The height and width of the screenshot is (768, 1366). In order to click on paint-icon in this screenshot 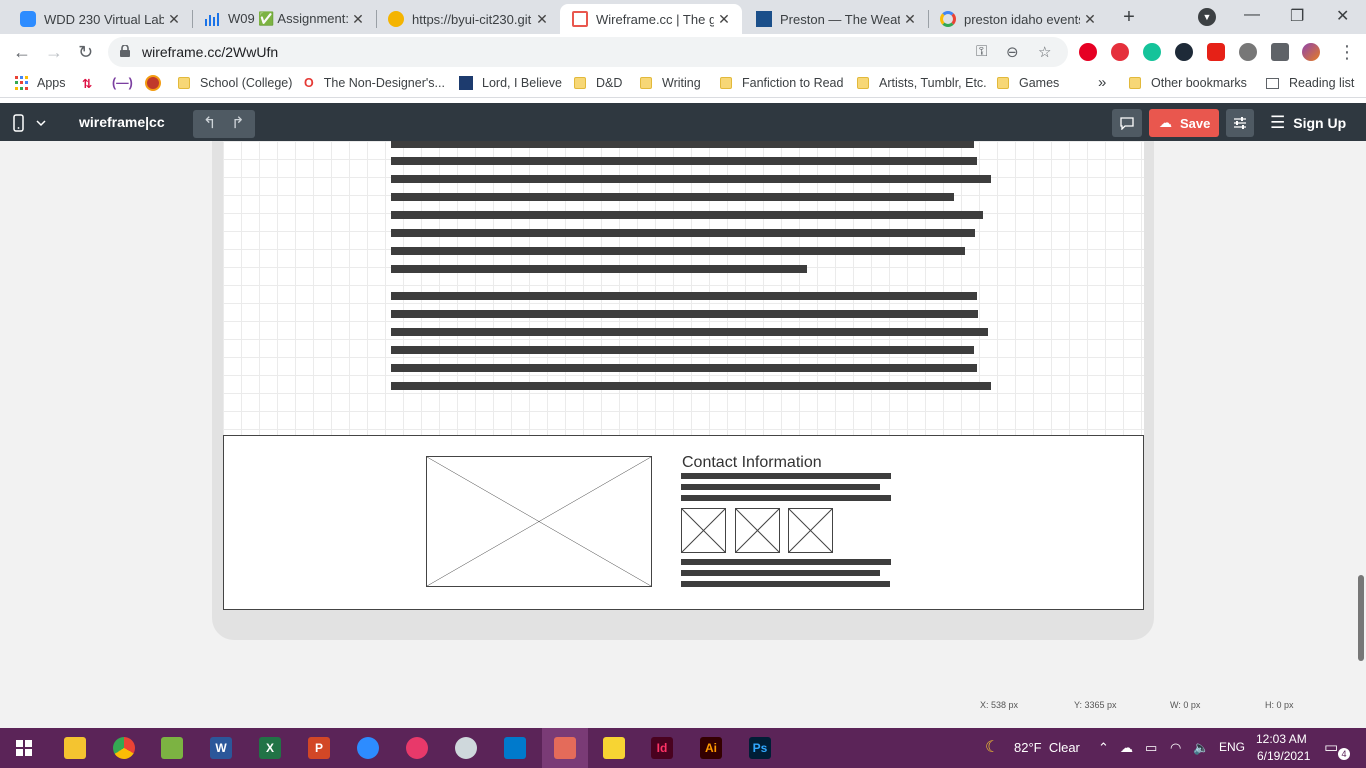, I will do `click(466, 748)`.